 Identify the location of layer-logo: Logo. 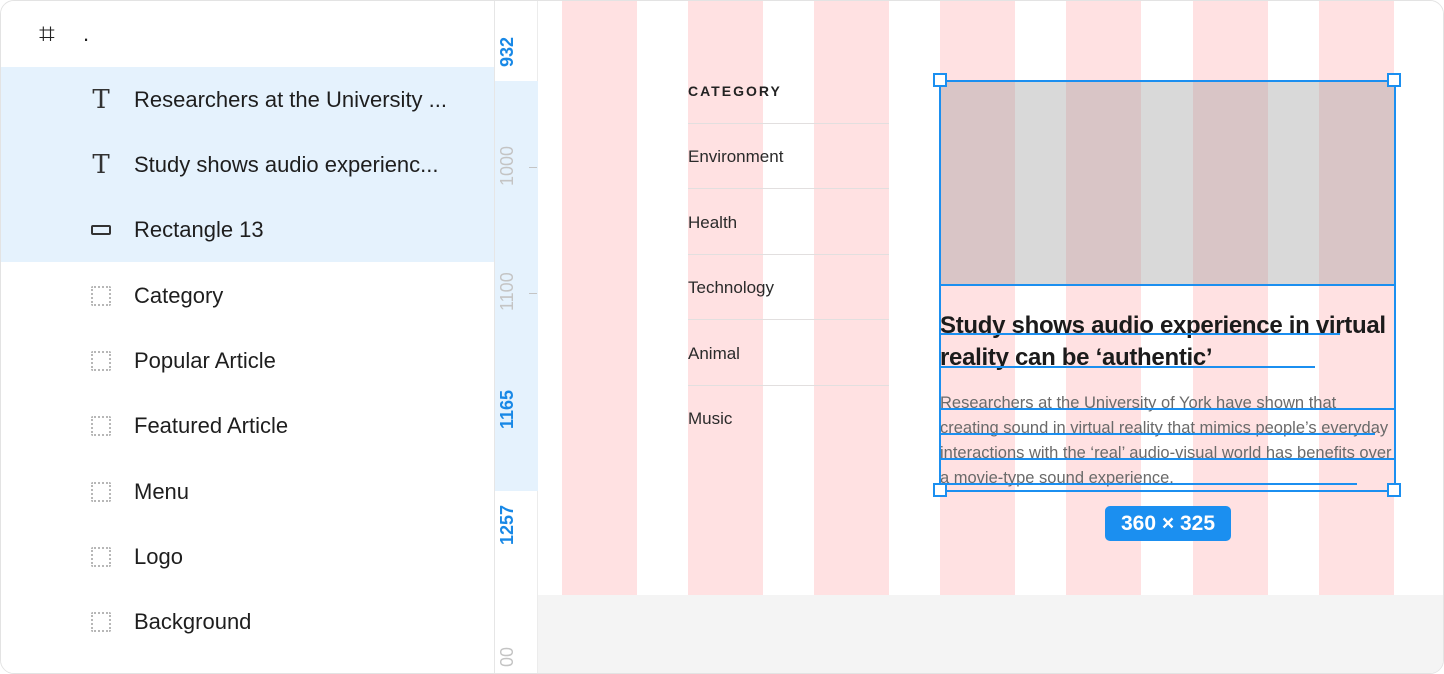
(247, 556).